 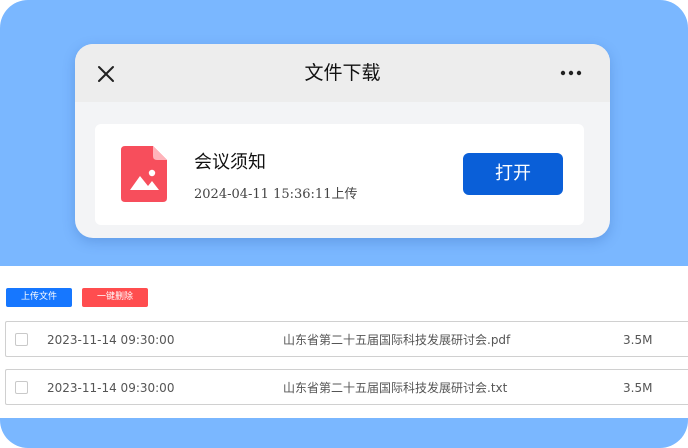 I want to click on close-icon, so click(x=106, y=74).